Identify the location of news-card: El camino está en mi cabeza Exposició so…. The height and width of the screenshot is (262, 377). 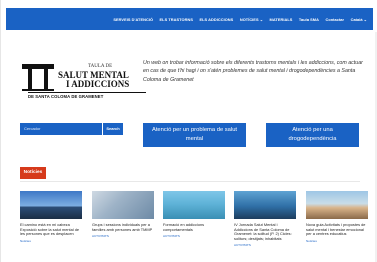
(51, 217).